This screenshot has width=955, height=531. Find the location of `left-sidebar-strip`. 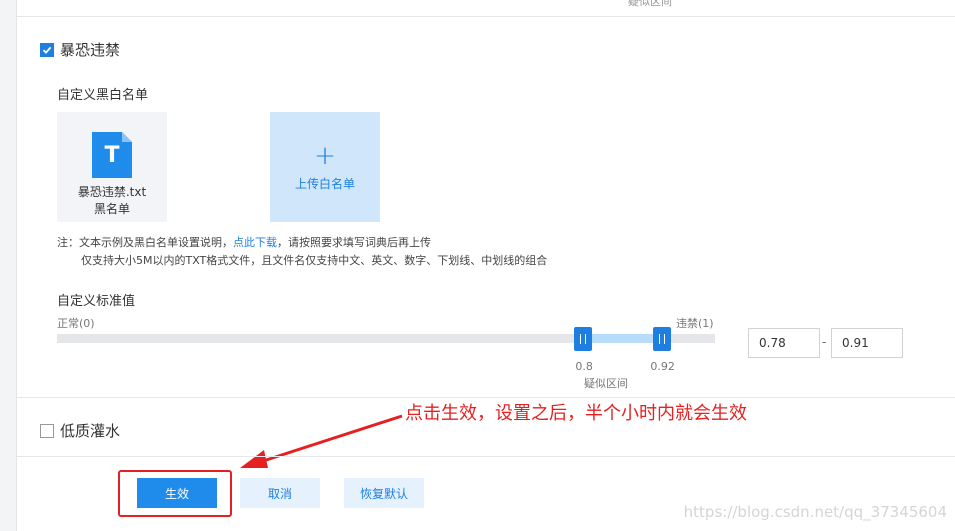

left-sidebar-strip is located at coordinates (8, 265).